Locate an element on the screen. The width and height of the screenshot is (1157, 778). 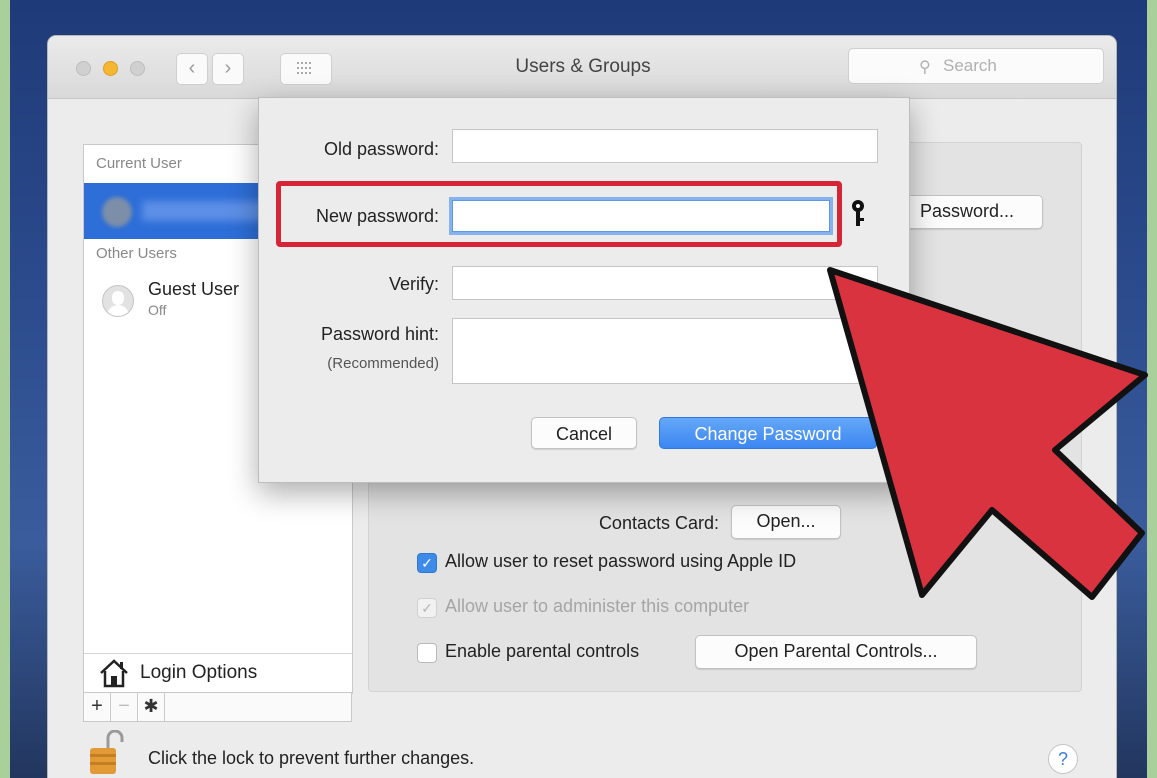
allow-admin-label: Allow user to administer this computer is located at coordinates (597, 606).